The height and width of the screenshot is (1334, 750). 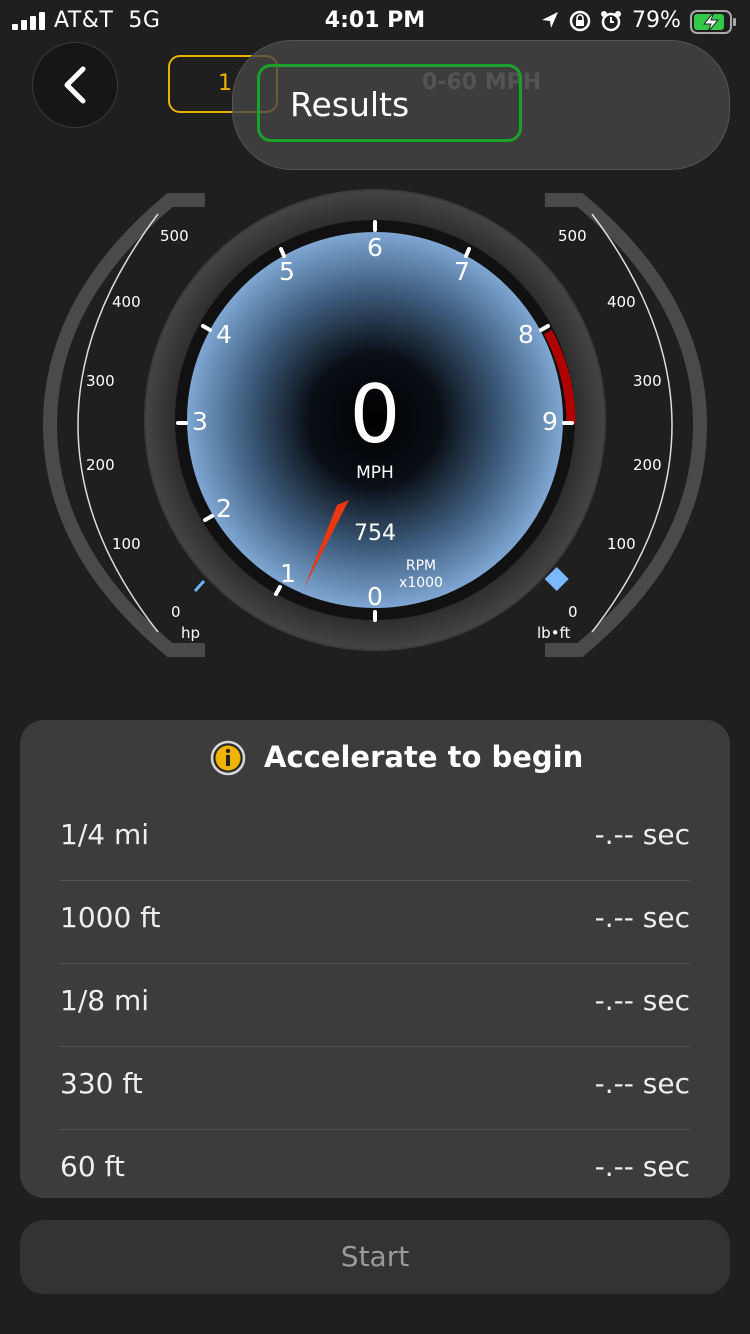 I want to click on result-distance: 1000 ft, so click(x=110, y=917).